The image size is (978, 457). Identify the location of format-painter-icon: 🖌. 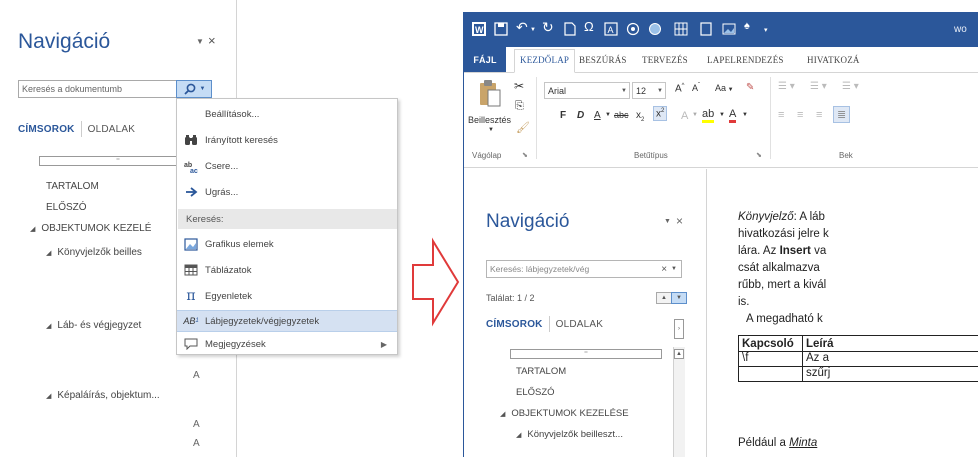
(523, 127).